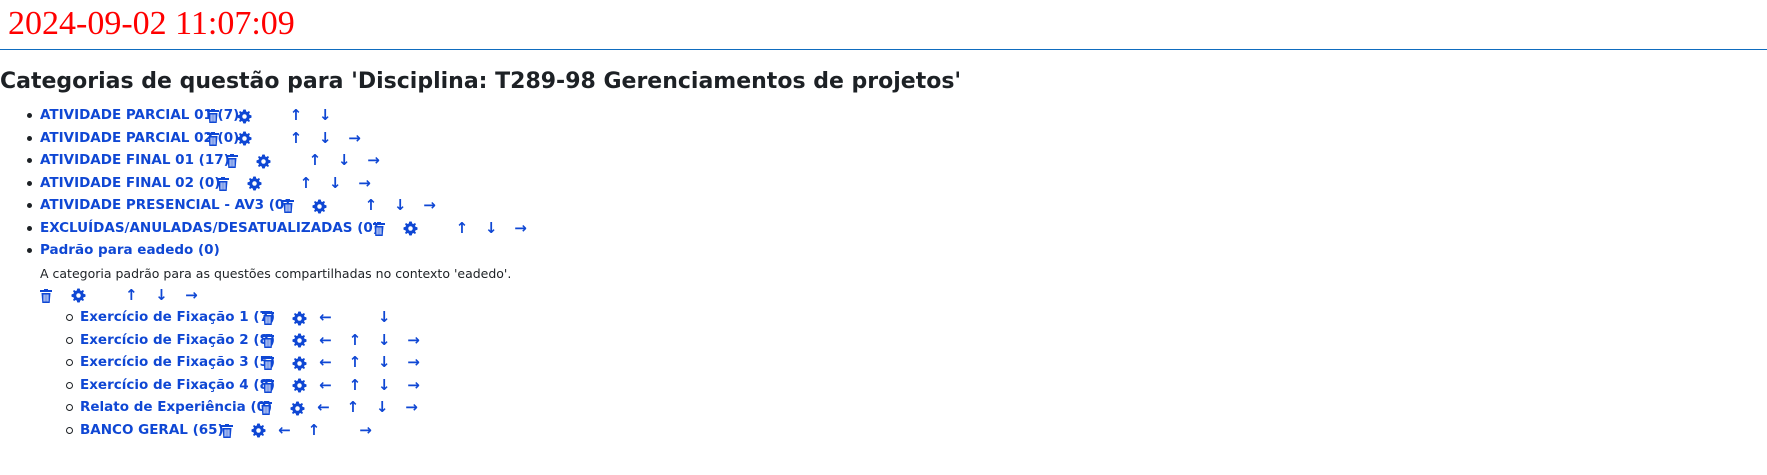  I want to click on category-actions: ↑ ↓, so click(270, 116).